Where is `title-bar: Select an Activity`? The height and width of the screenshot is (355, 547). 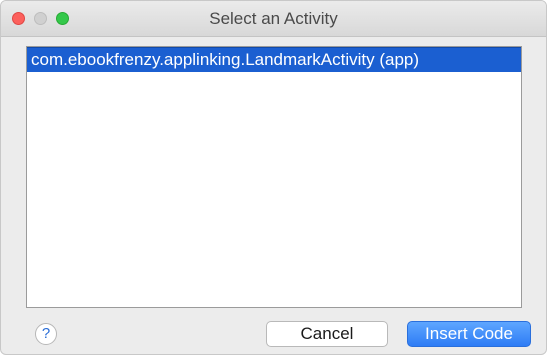 title-bar: Select an Activity is located at coordinates (273, 19).